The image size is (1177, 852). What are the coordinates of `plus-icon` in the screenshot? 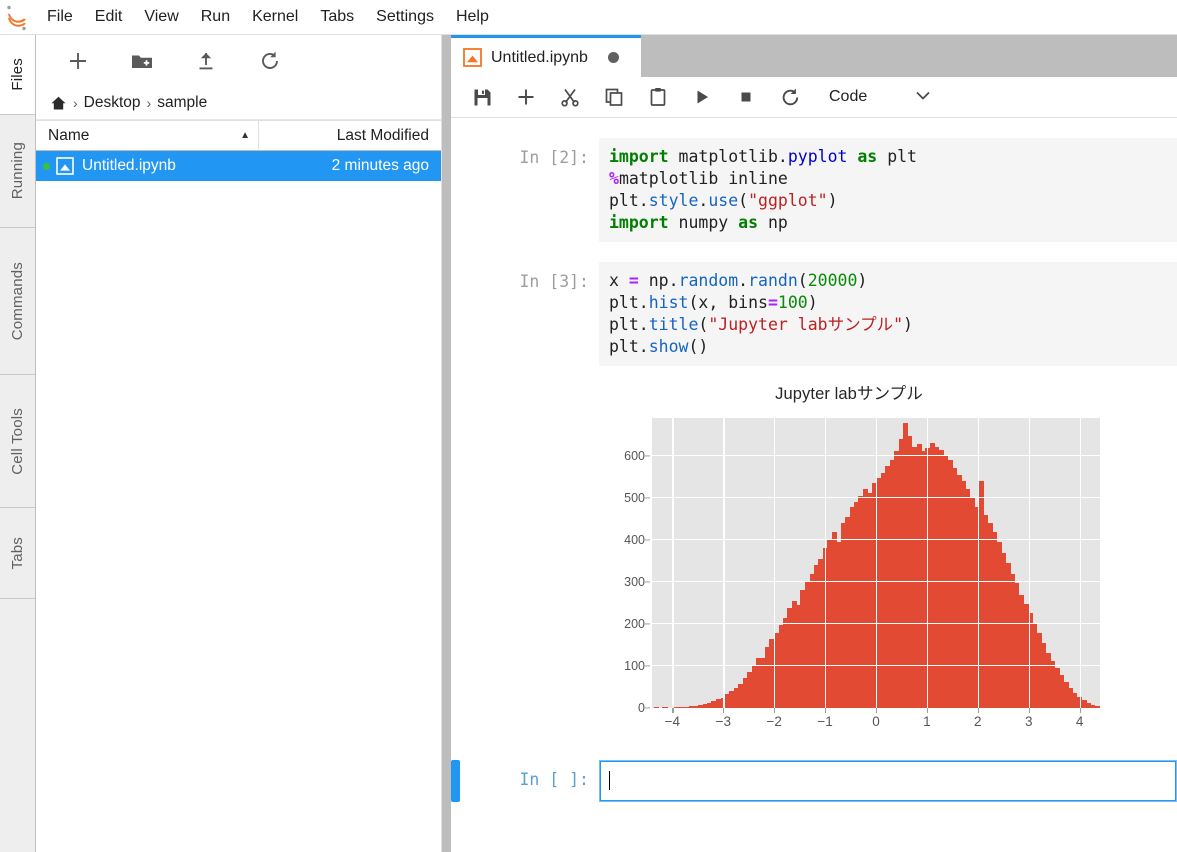 It's located at (526, 97).